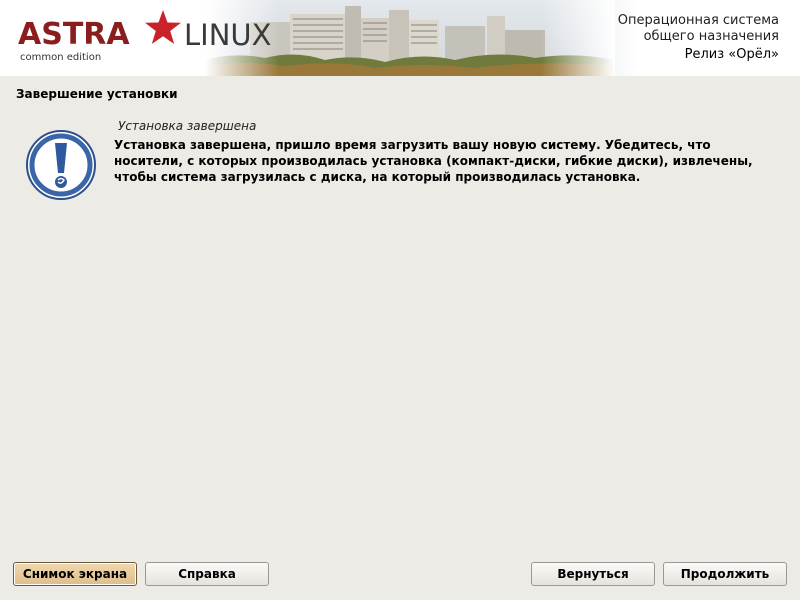 This screenshot has width=800, height=600. Describe the element at coordinates (97, 94) in the screenshot. I see `page-title: Завершение установки` at that location.